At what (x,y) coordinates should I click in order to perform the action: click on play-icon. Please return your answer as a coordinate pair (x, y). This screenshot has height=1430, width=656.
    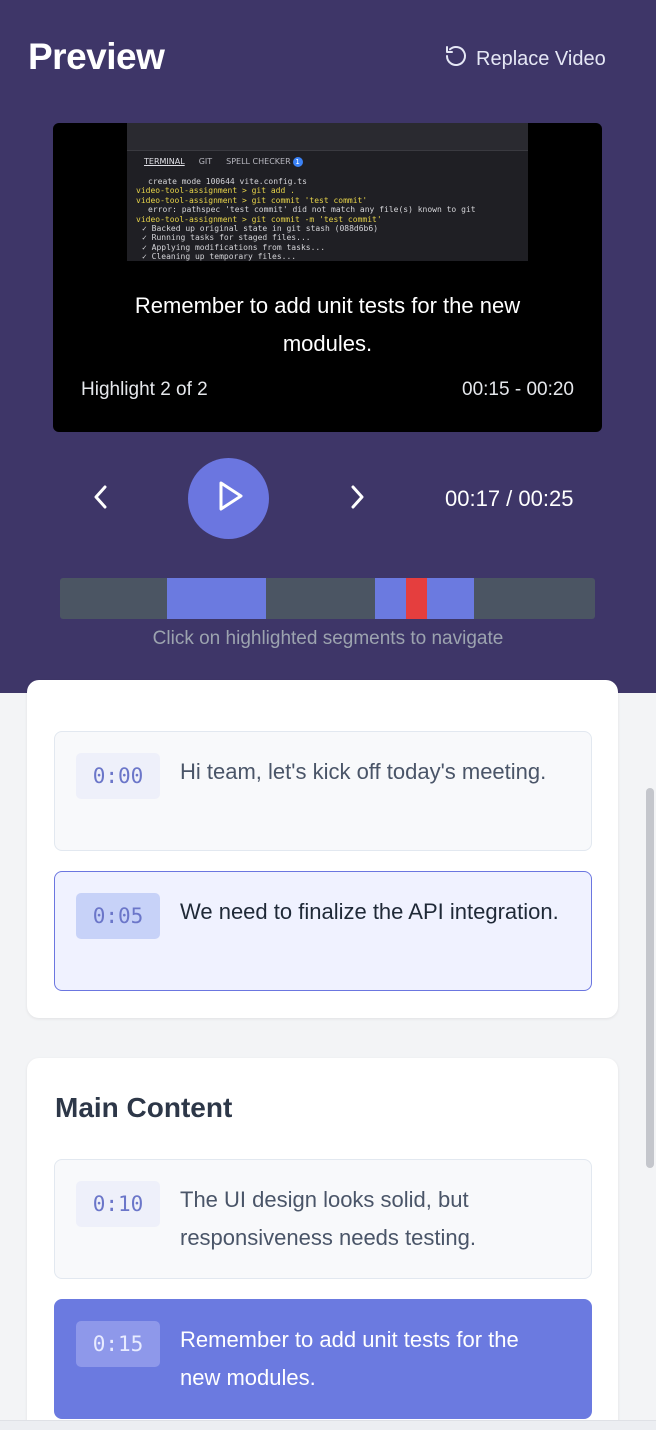
    Looking at the image, I should click on (229, 498).